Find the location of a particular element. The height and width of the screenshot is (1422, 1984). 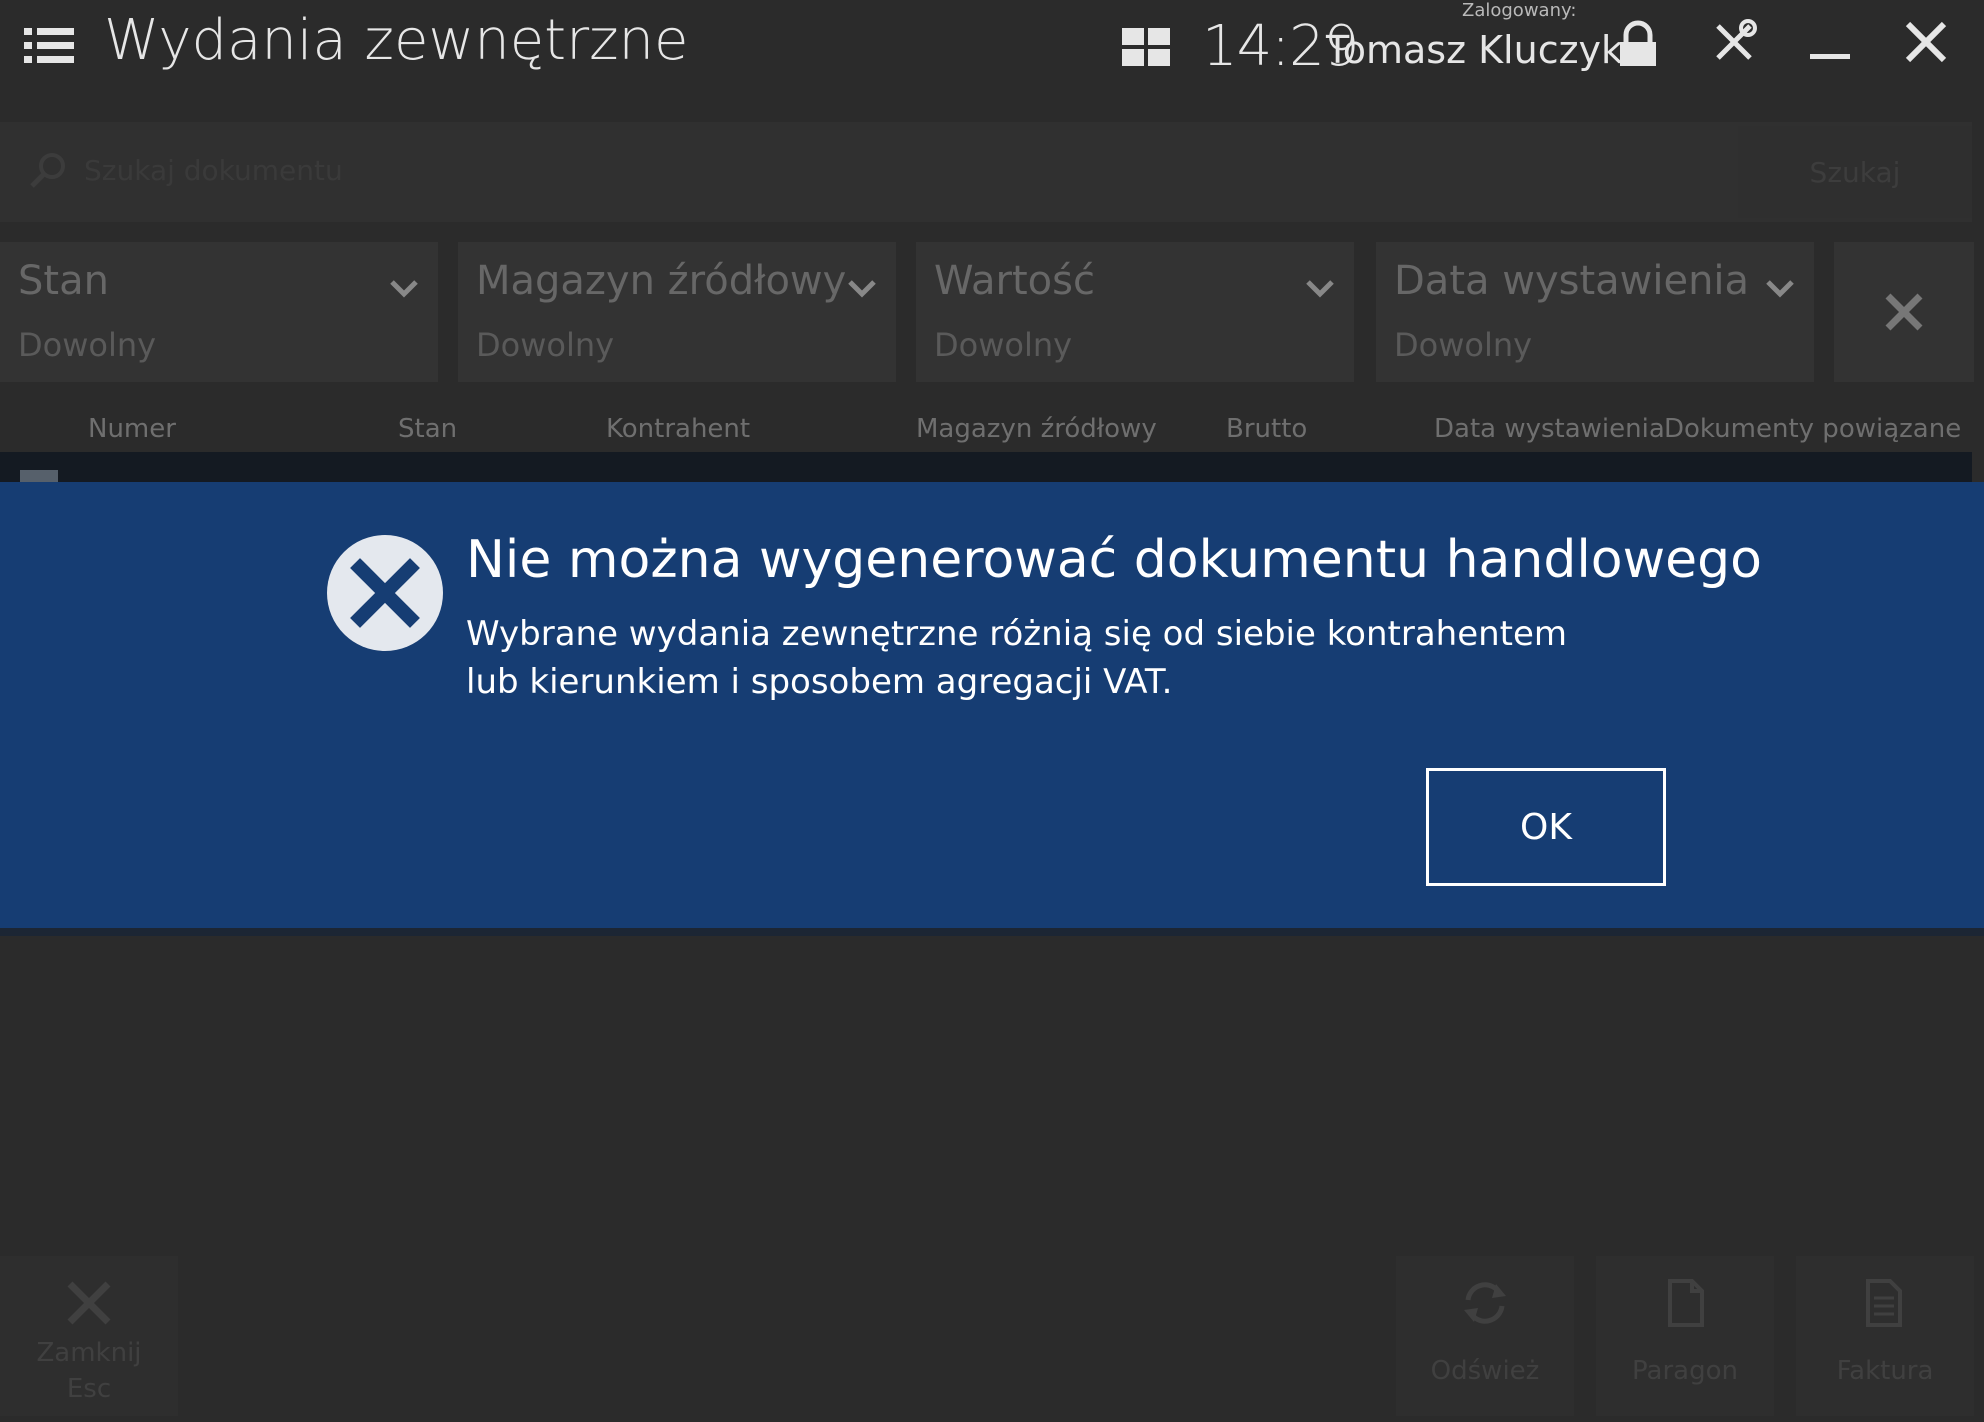

filter-label: Data wystawienia is located at coordinates (1572, 281).